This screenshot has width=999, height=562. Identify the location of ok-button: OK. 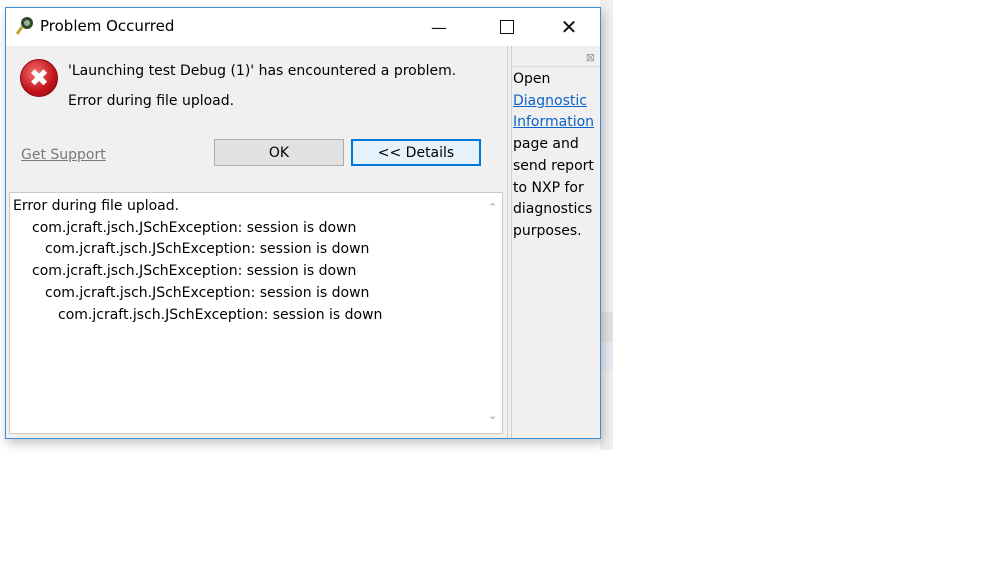
(279, 152).